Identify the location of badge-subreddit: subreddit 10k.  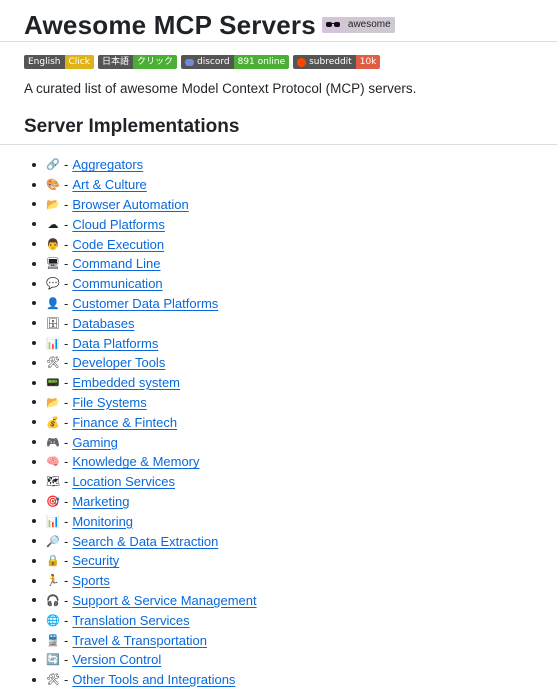
(337, 62).